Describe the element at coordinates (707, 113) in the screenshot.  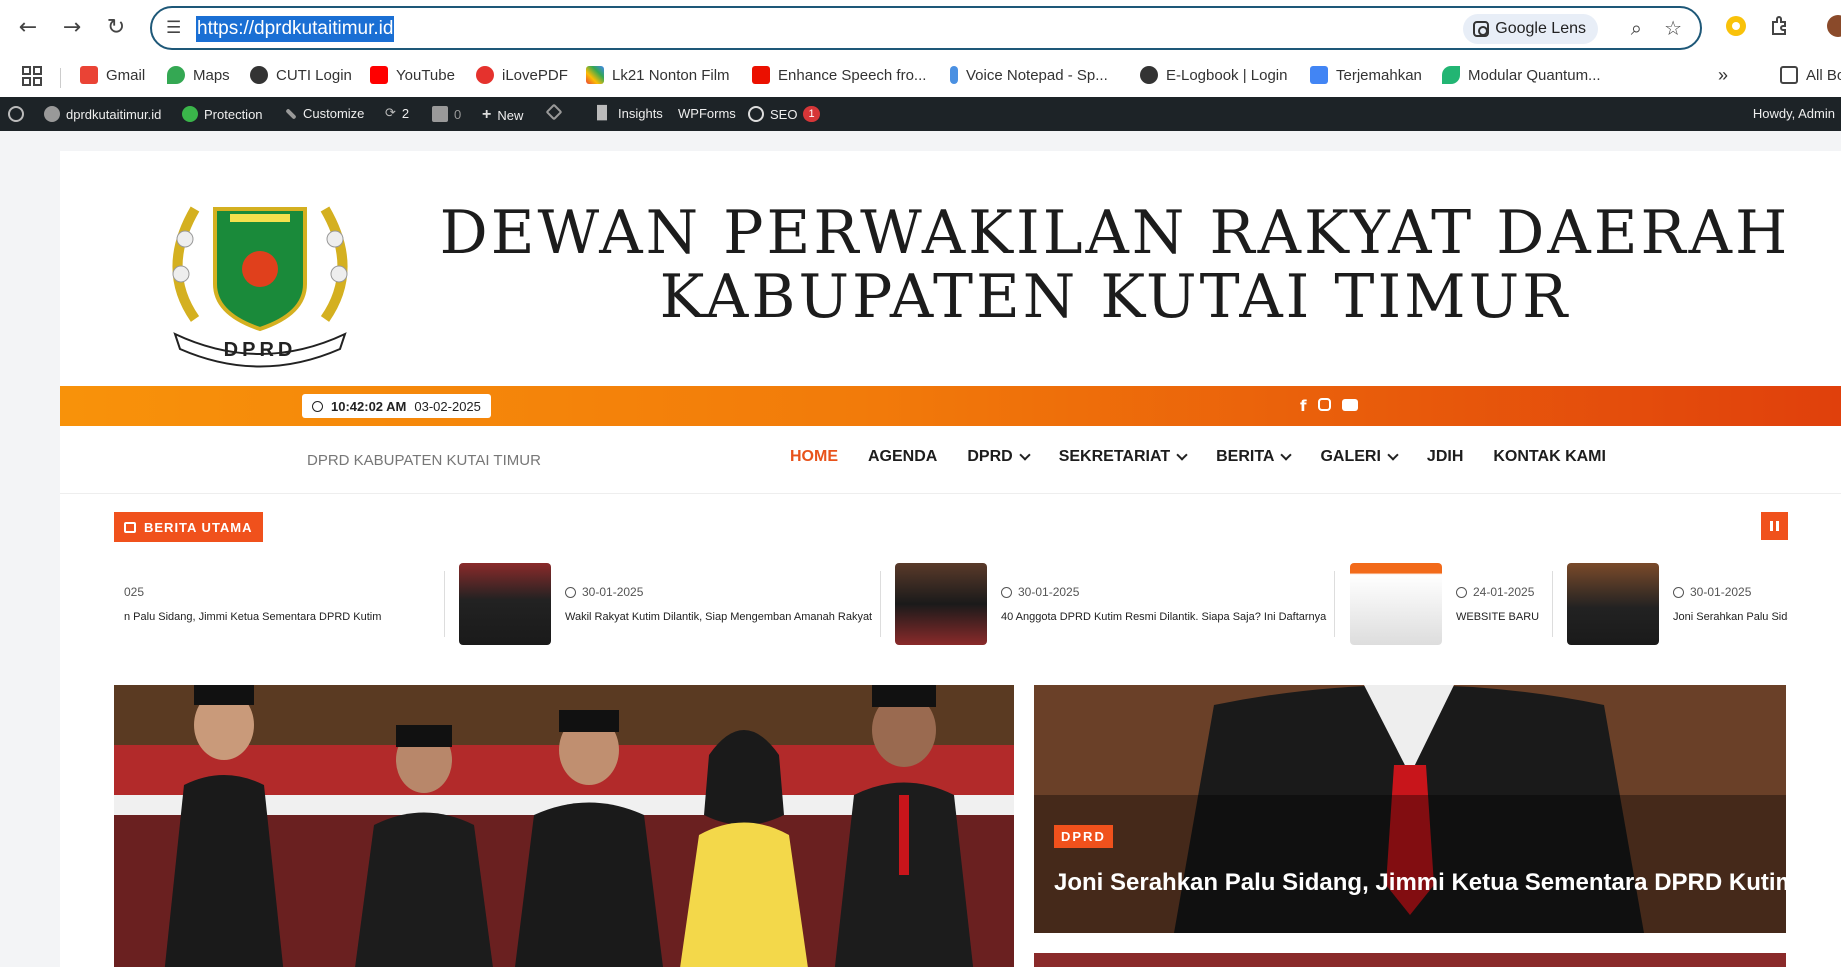
I see `wp-wpforms: WPForms` at that location.